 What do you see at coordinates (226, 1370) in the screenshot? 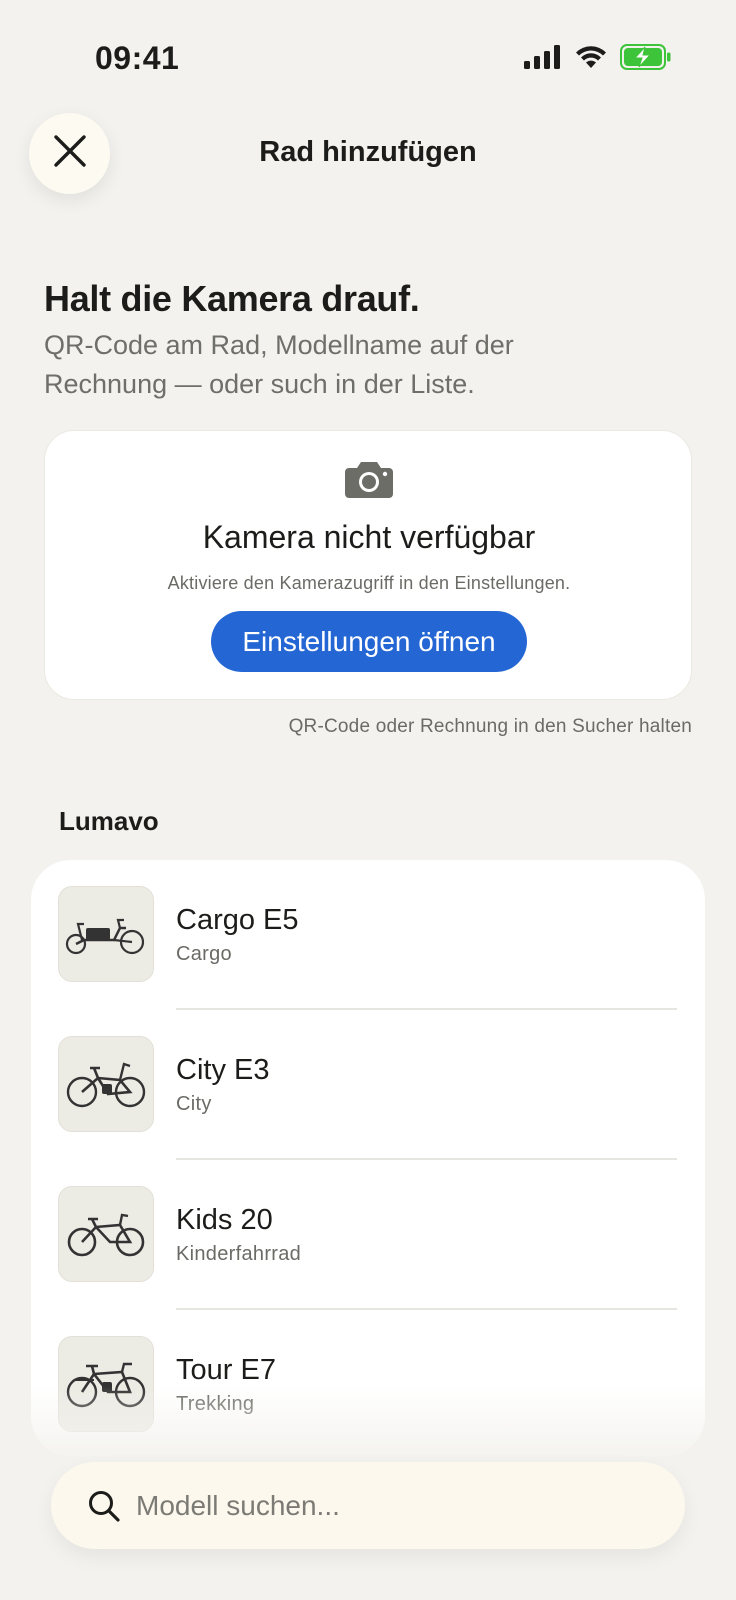
I see `bike-name: Tour E7` at bounding box center [226, 1370].